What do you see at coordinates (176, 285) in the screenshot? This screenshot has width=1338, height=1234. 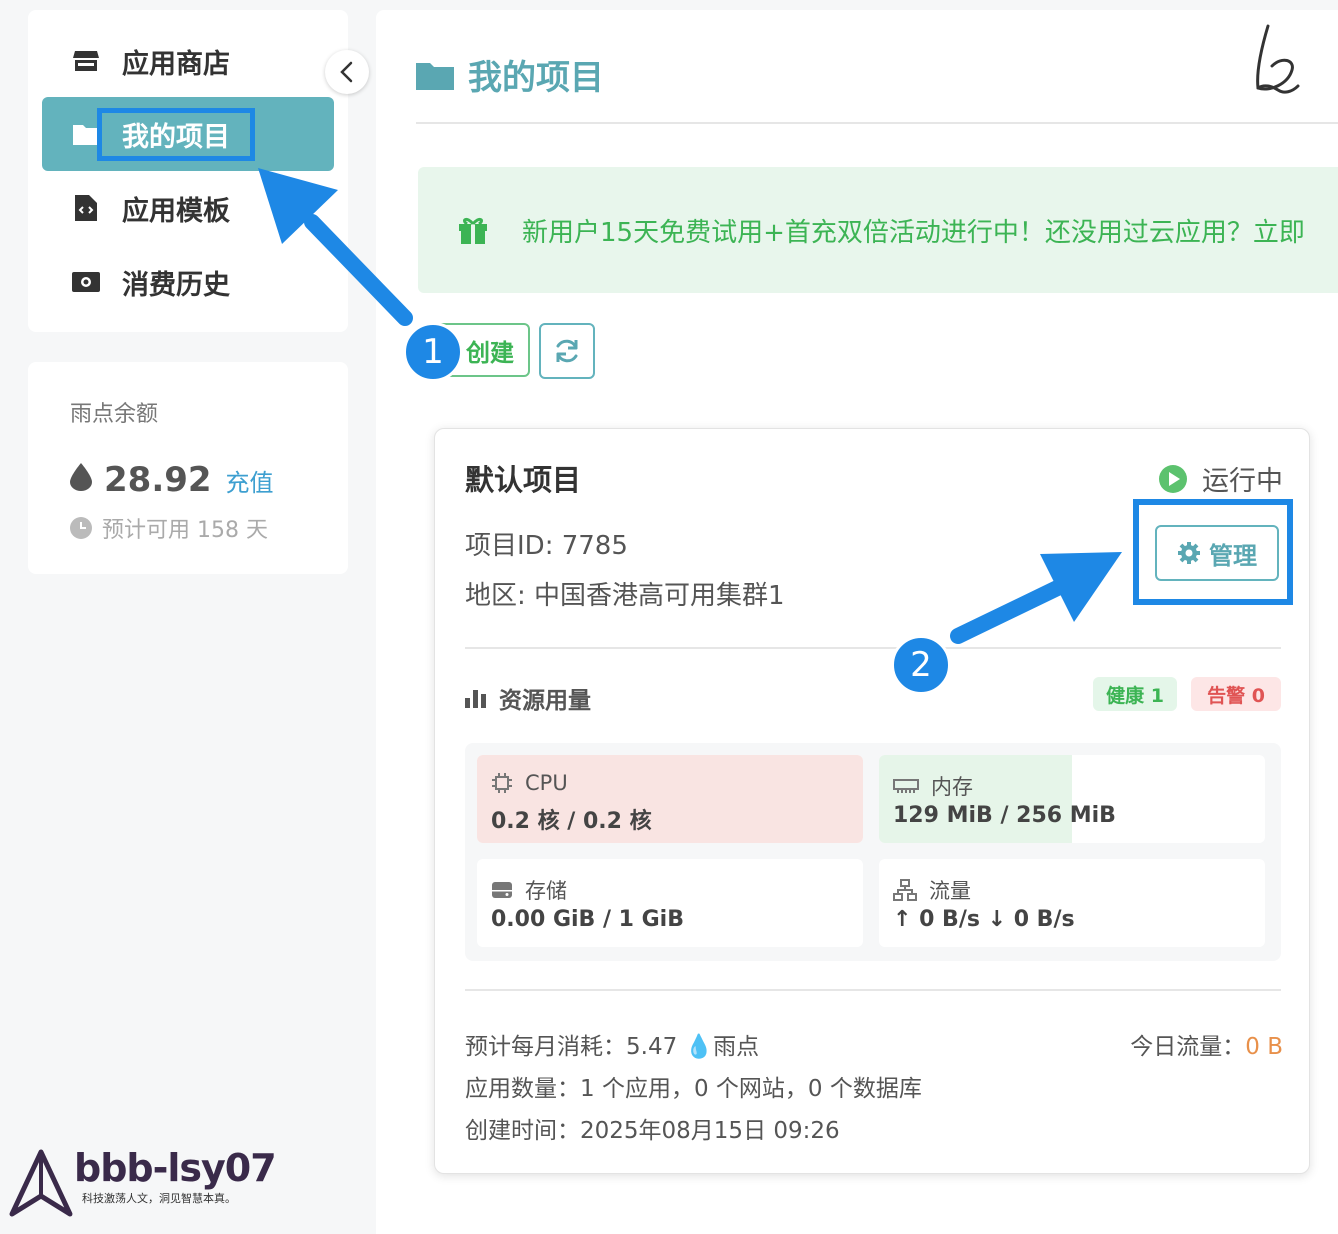 I see `sidebar-item-label: 消费历史` at bounding box center [176, 285].